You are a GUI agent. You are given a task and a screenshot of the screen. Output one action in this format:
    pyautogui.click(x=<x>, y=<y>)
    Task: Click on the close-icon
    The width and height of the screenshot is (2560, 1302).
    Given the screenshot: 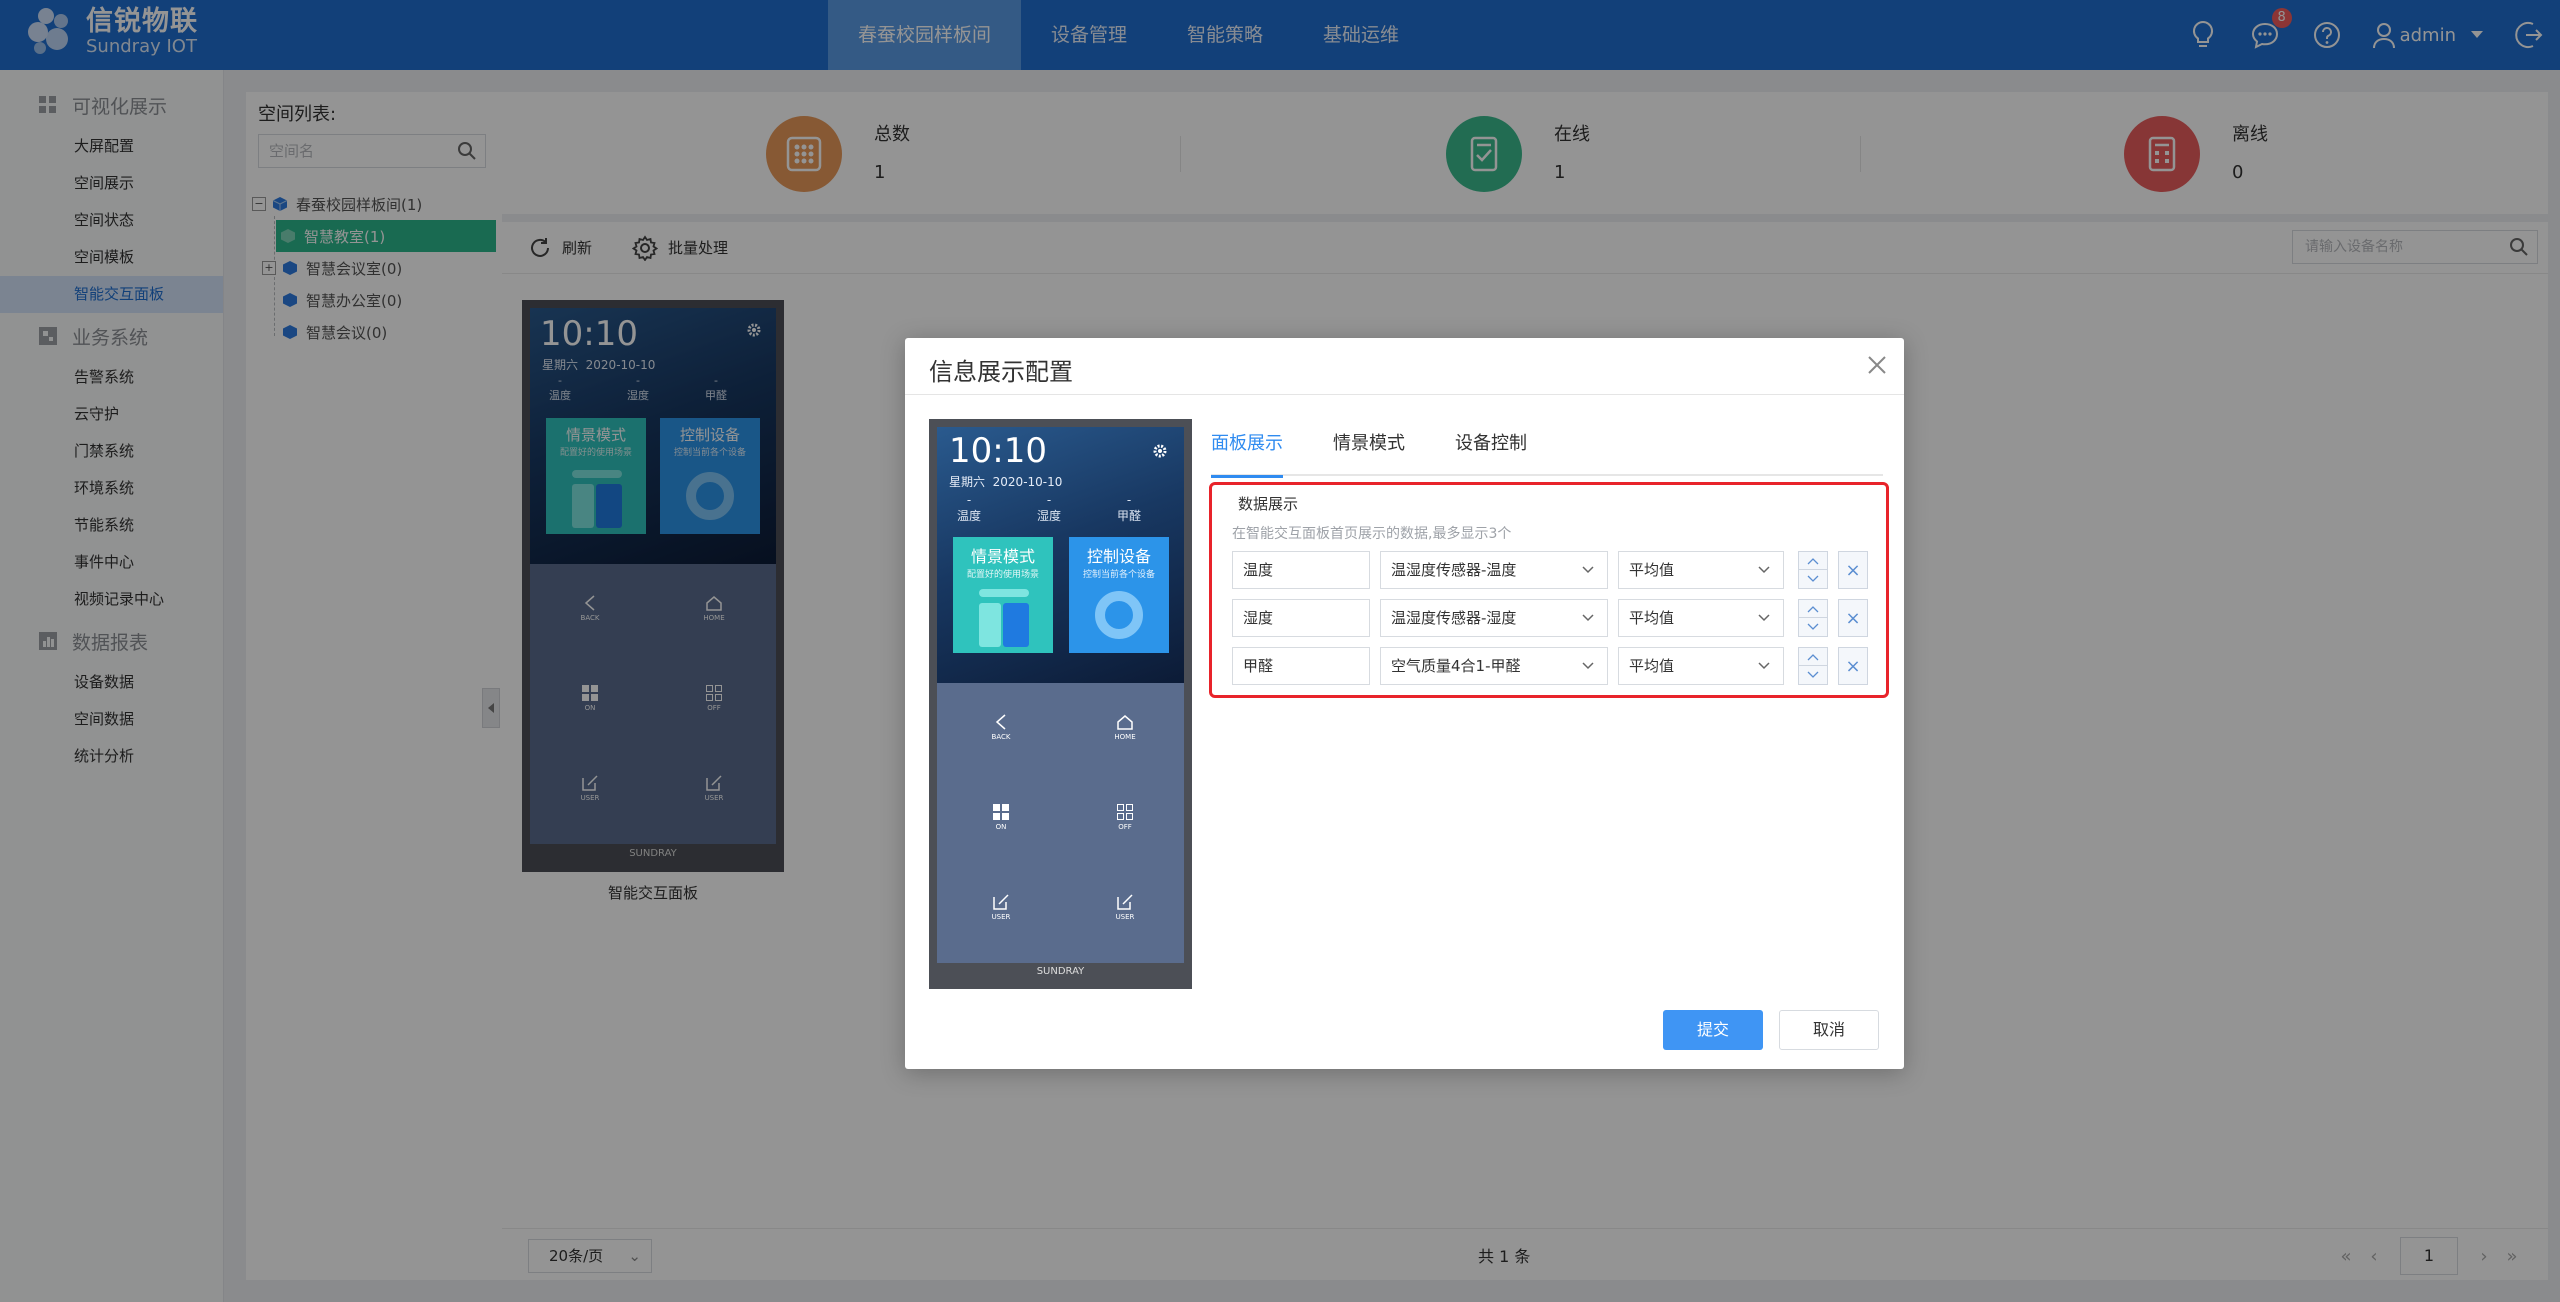 What is the action you would take?
    pyautogui.click(x=1877, y=365)
    